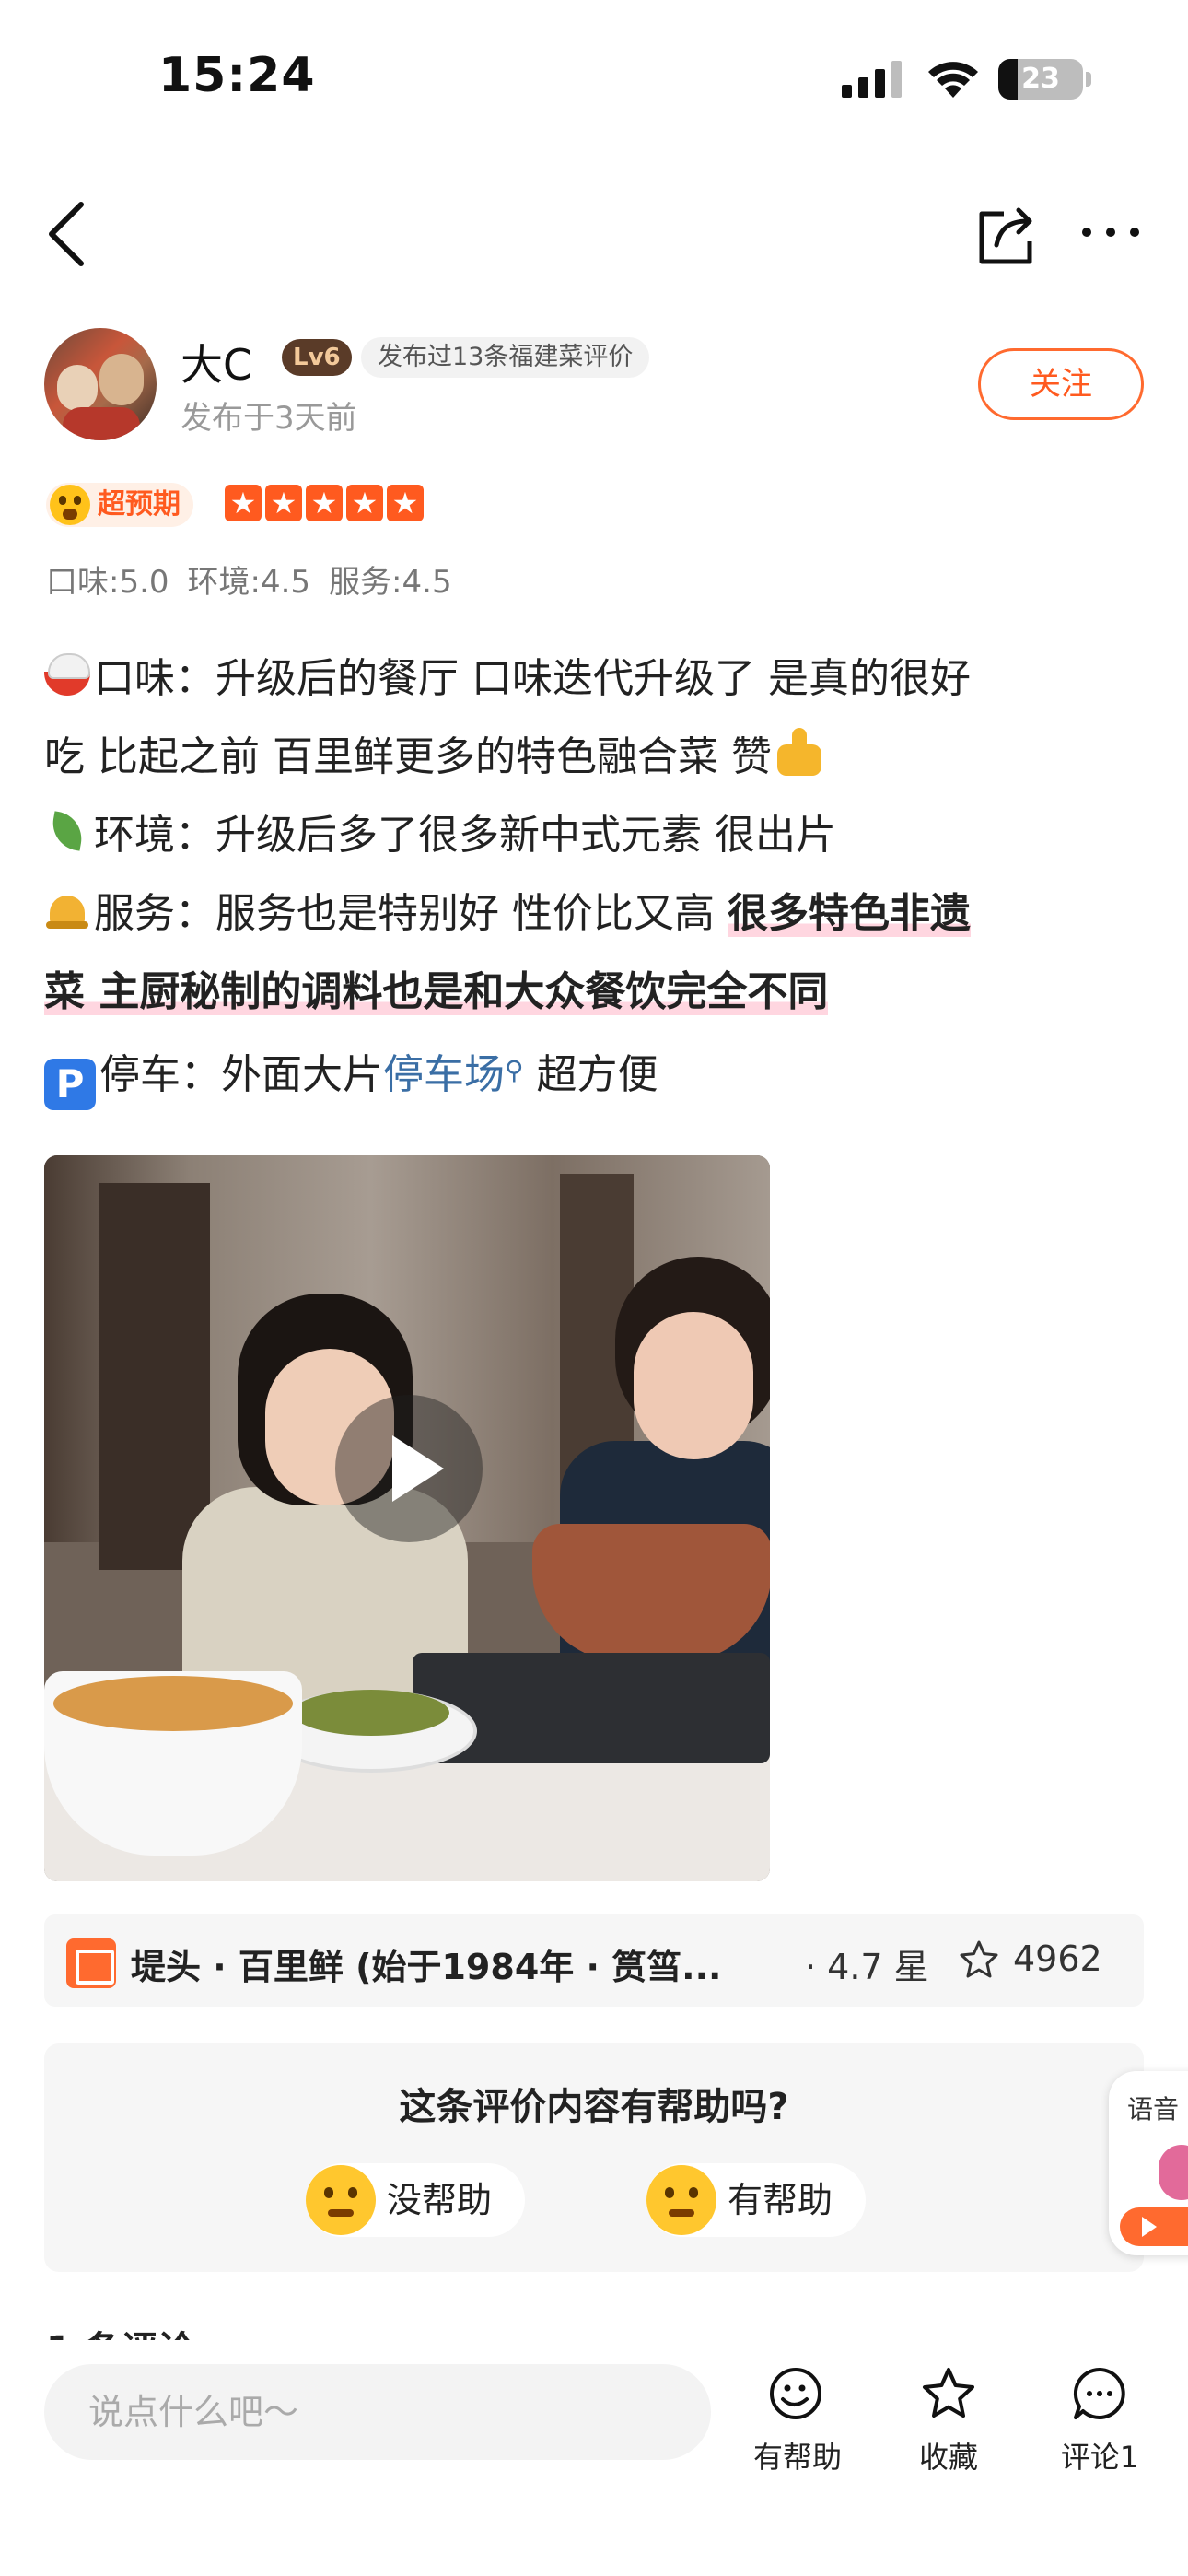 The image size is (1188, 2576). What do you see at coordinates (440, 2200) in the screenshot?
I see `not-helpful-label: 没帮助` at bounding box center [440, 2200].